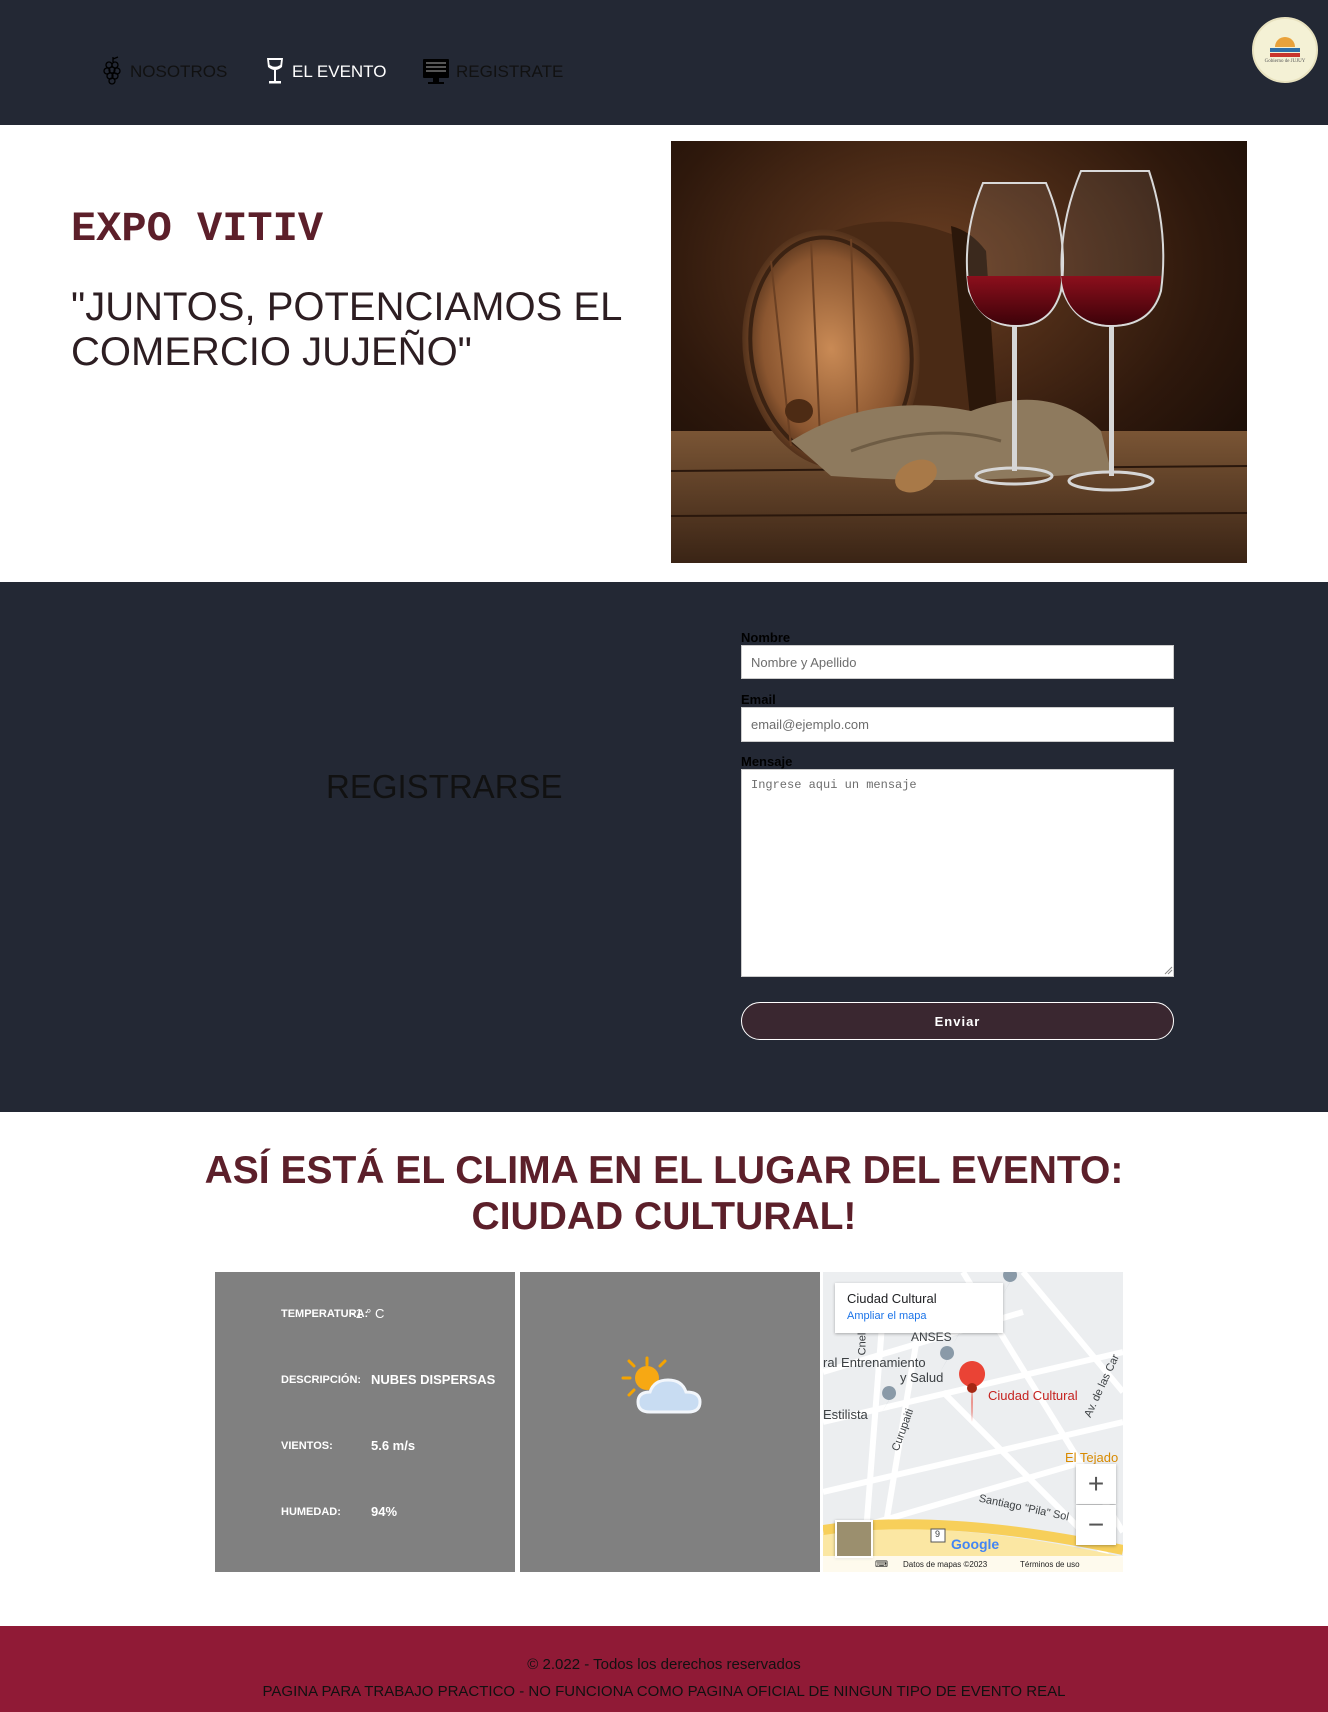  What do you see at coordinates (919, 1308) in the screenshot?
I see `map-place-card: Ciudad Cultural Ampliar el mapa` at bounding box center [919, 1308].